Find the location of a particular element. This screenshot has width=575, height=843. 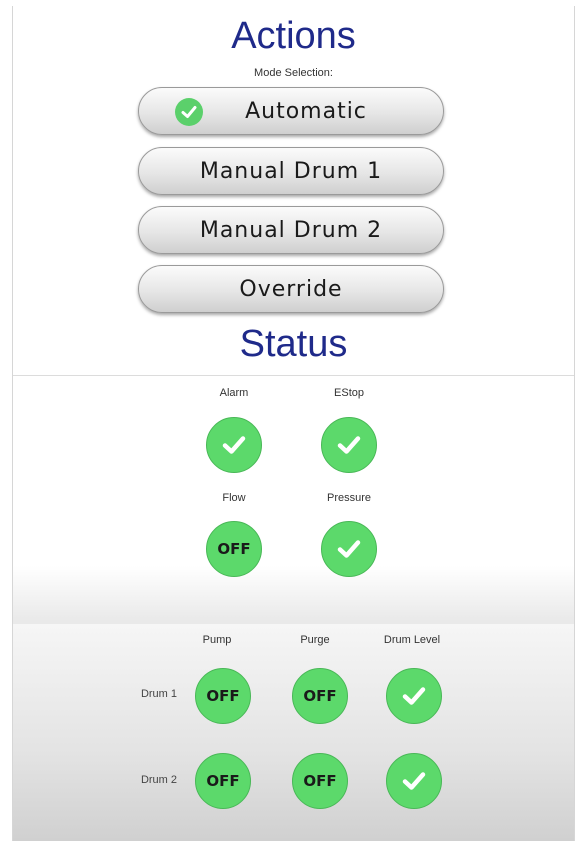

drum-2-purge-indicator: OFF is located at coordinates (320, 781).